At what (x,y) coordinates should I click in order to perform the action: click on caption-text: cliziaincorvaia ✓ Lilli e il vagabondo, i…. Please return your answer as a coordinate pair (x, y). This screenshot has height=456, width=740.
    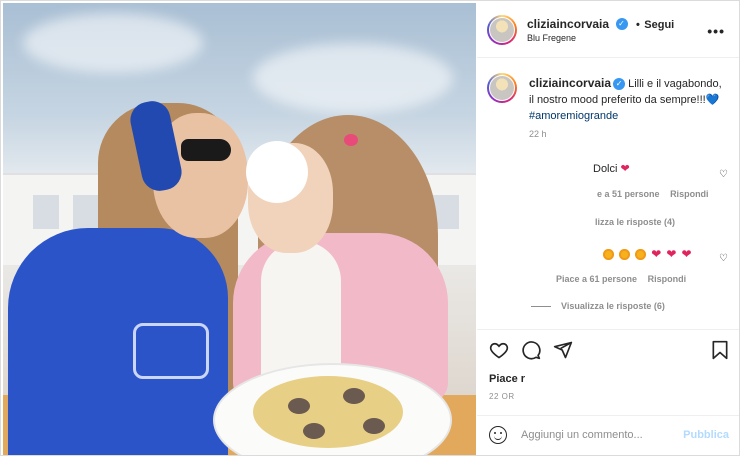
    Looking at the image, I should click on (629, 99).